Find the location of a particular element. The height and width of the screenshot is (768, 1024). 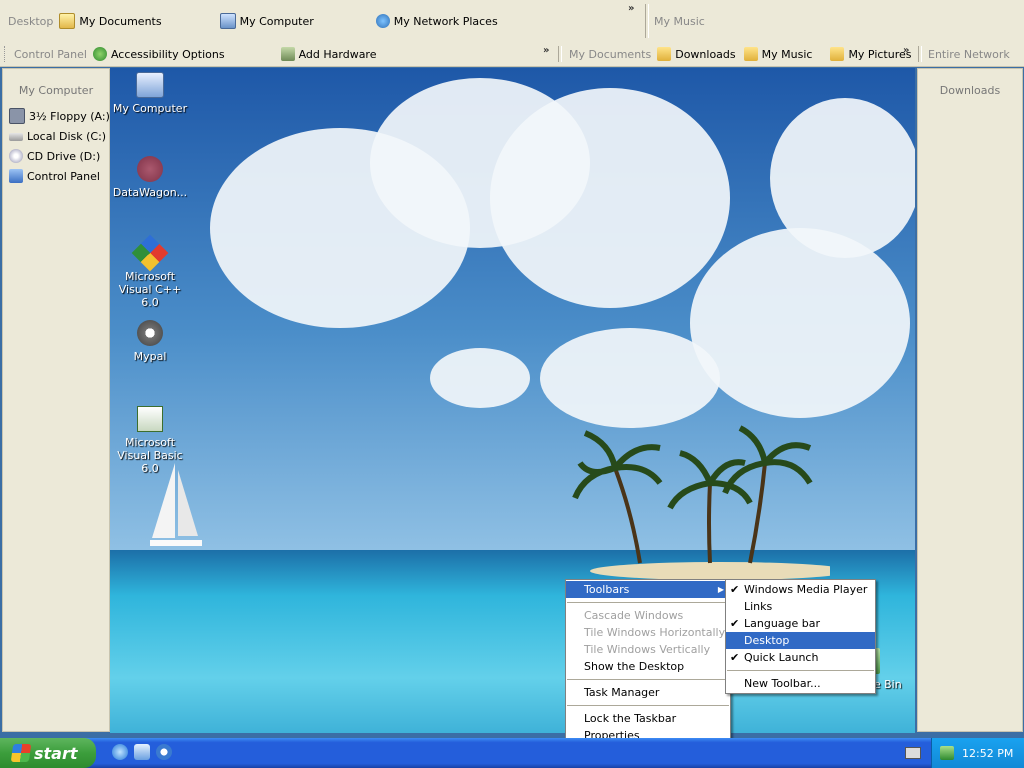

desktop-icon-visual-basic: Microsoft Visual Basic 6.0 is located at coordinates (150, 440).